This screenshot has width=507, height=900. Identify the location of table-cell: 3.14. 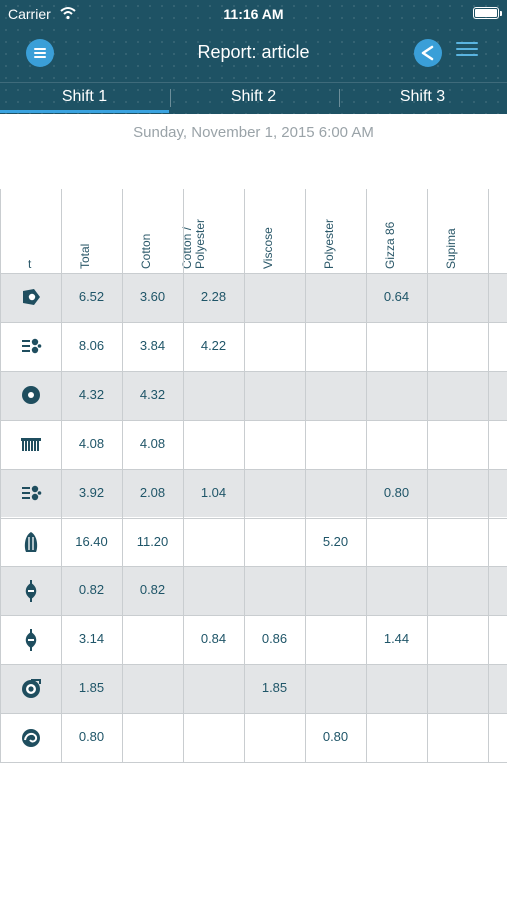
(91, 639).